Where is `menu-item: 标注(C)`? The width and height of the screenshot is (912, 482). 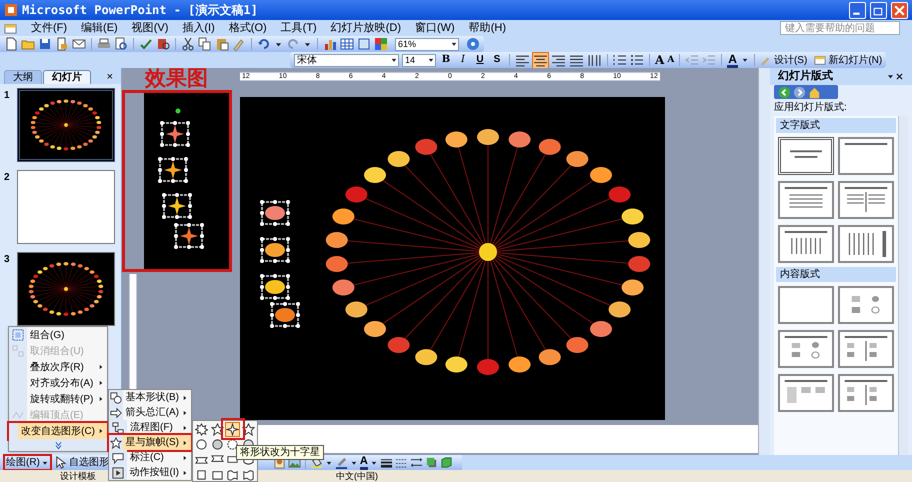 menu-item: 标注(C) is located at coordinates (150, 457).